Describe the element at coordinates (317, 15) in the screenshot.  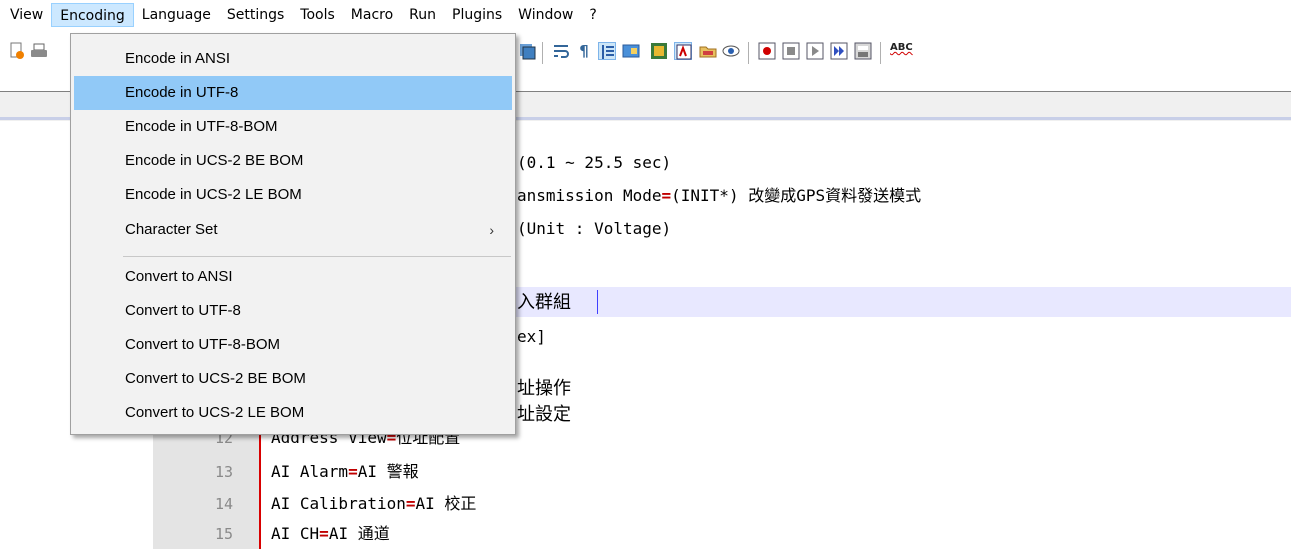
I see `menu-tools: Tools` at that location.